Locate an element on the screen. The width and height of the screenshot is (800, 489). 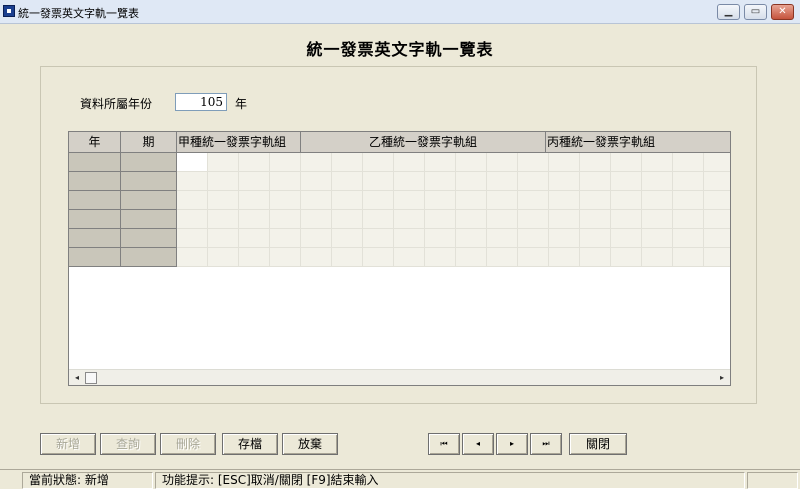
last-record-icon: ⏭ is located at coordinates (546, 444).